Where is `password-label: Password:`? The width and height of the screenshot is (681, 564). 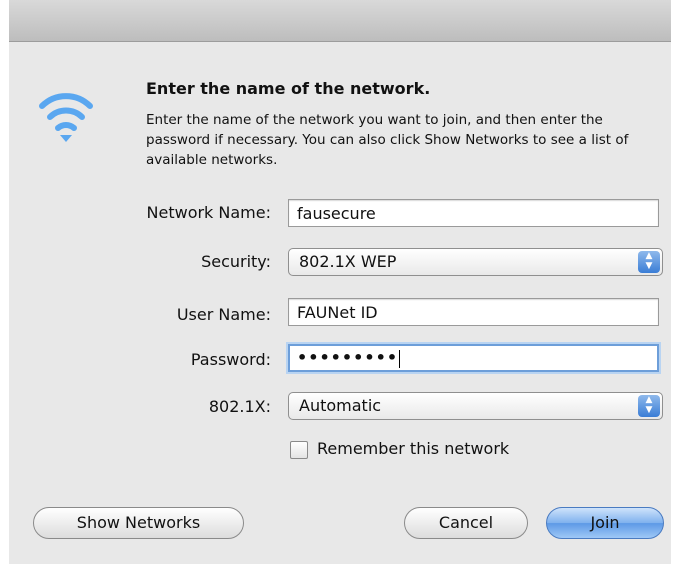
password-label: Password: is located at coordinates (230, 359).